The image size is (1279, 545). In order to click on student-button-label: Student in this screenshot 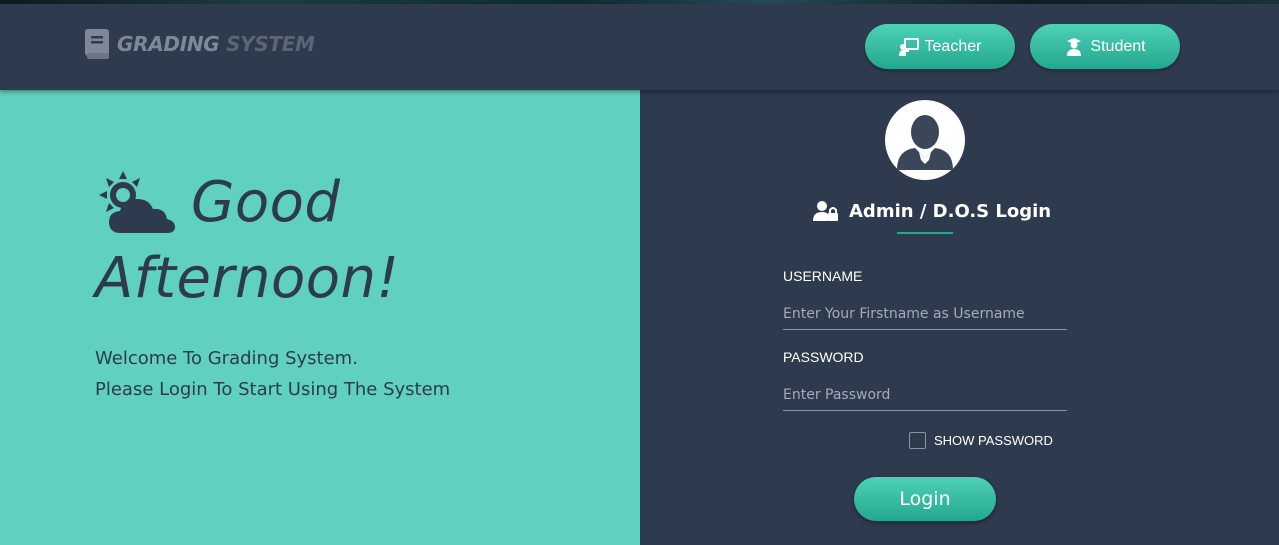, I will do `click(1118, 46)`.